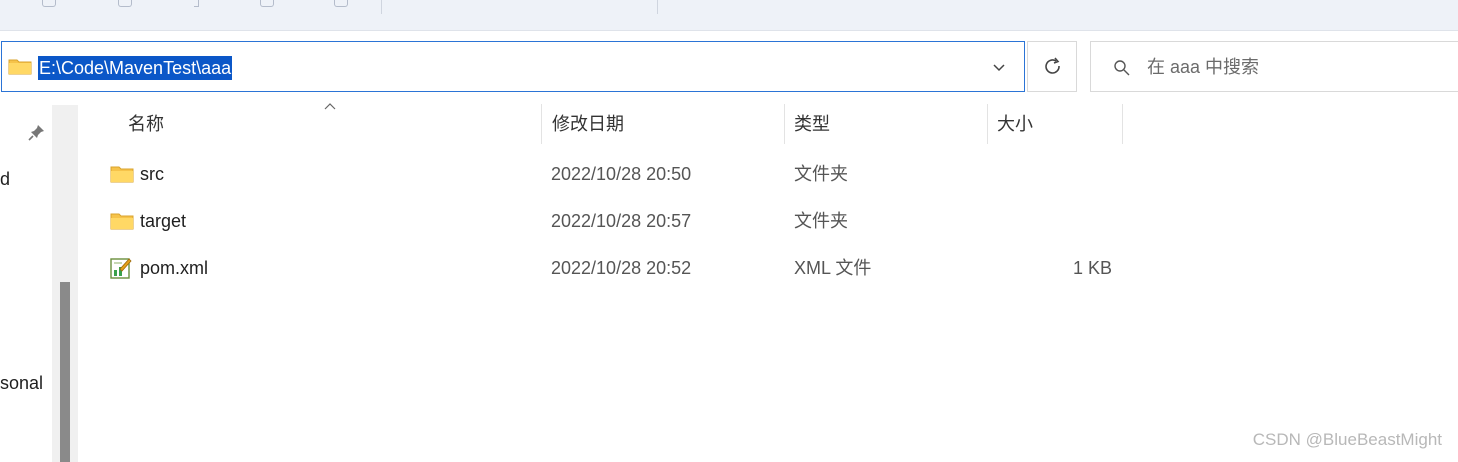 The height and width of the screenshot is (462, 1458). What do you see at coordinates (812, 124) in the screenshot?
I see `column-header-type: 类型` at bounding box center [812, 124].